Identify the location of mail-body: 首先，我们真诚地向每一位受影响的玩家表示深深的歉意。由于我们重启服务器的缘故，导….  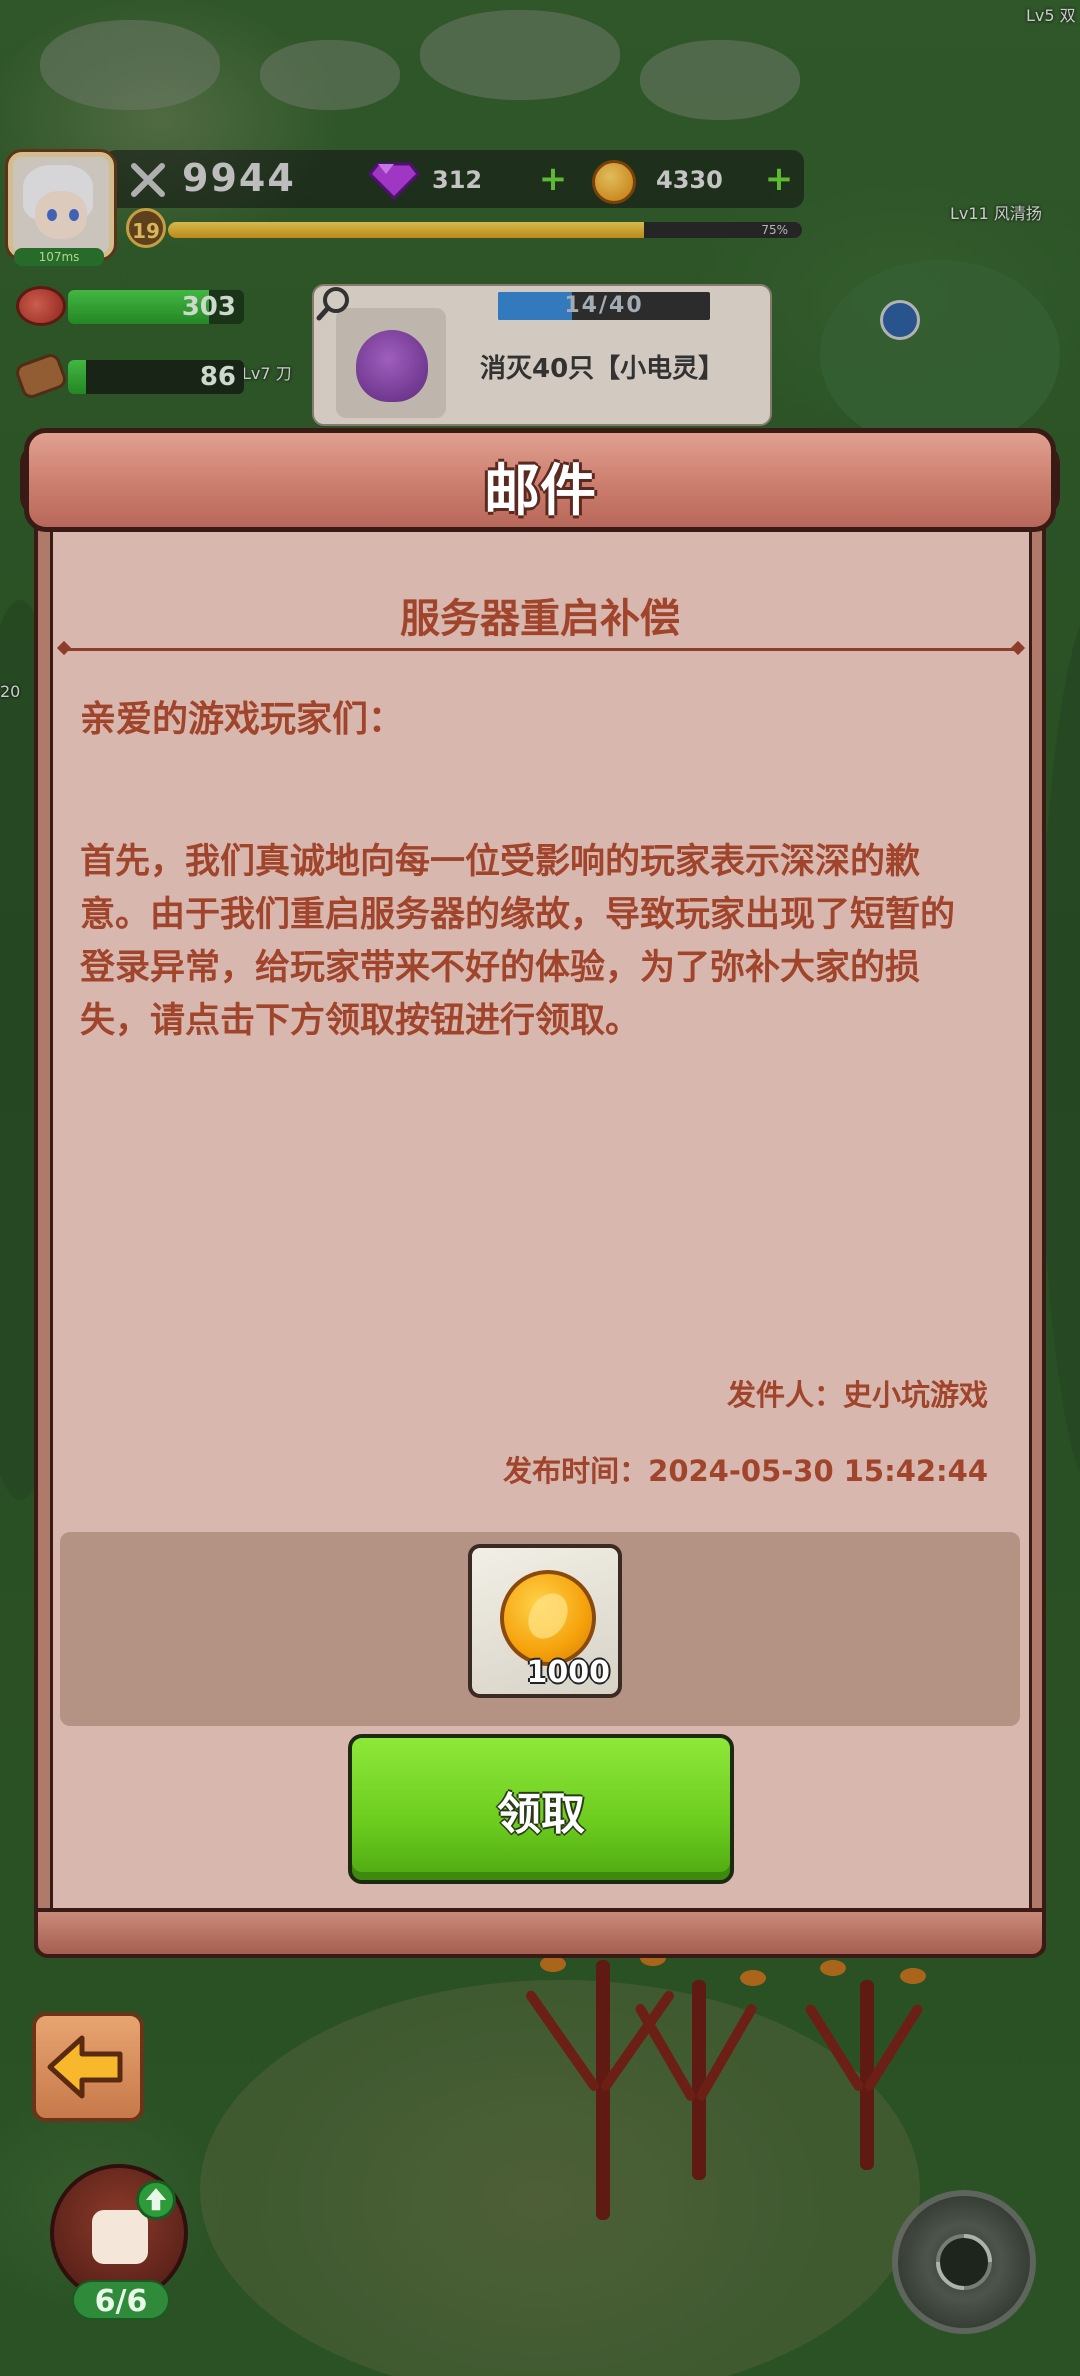
(518, 941).